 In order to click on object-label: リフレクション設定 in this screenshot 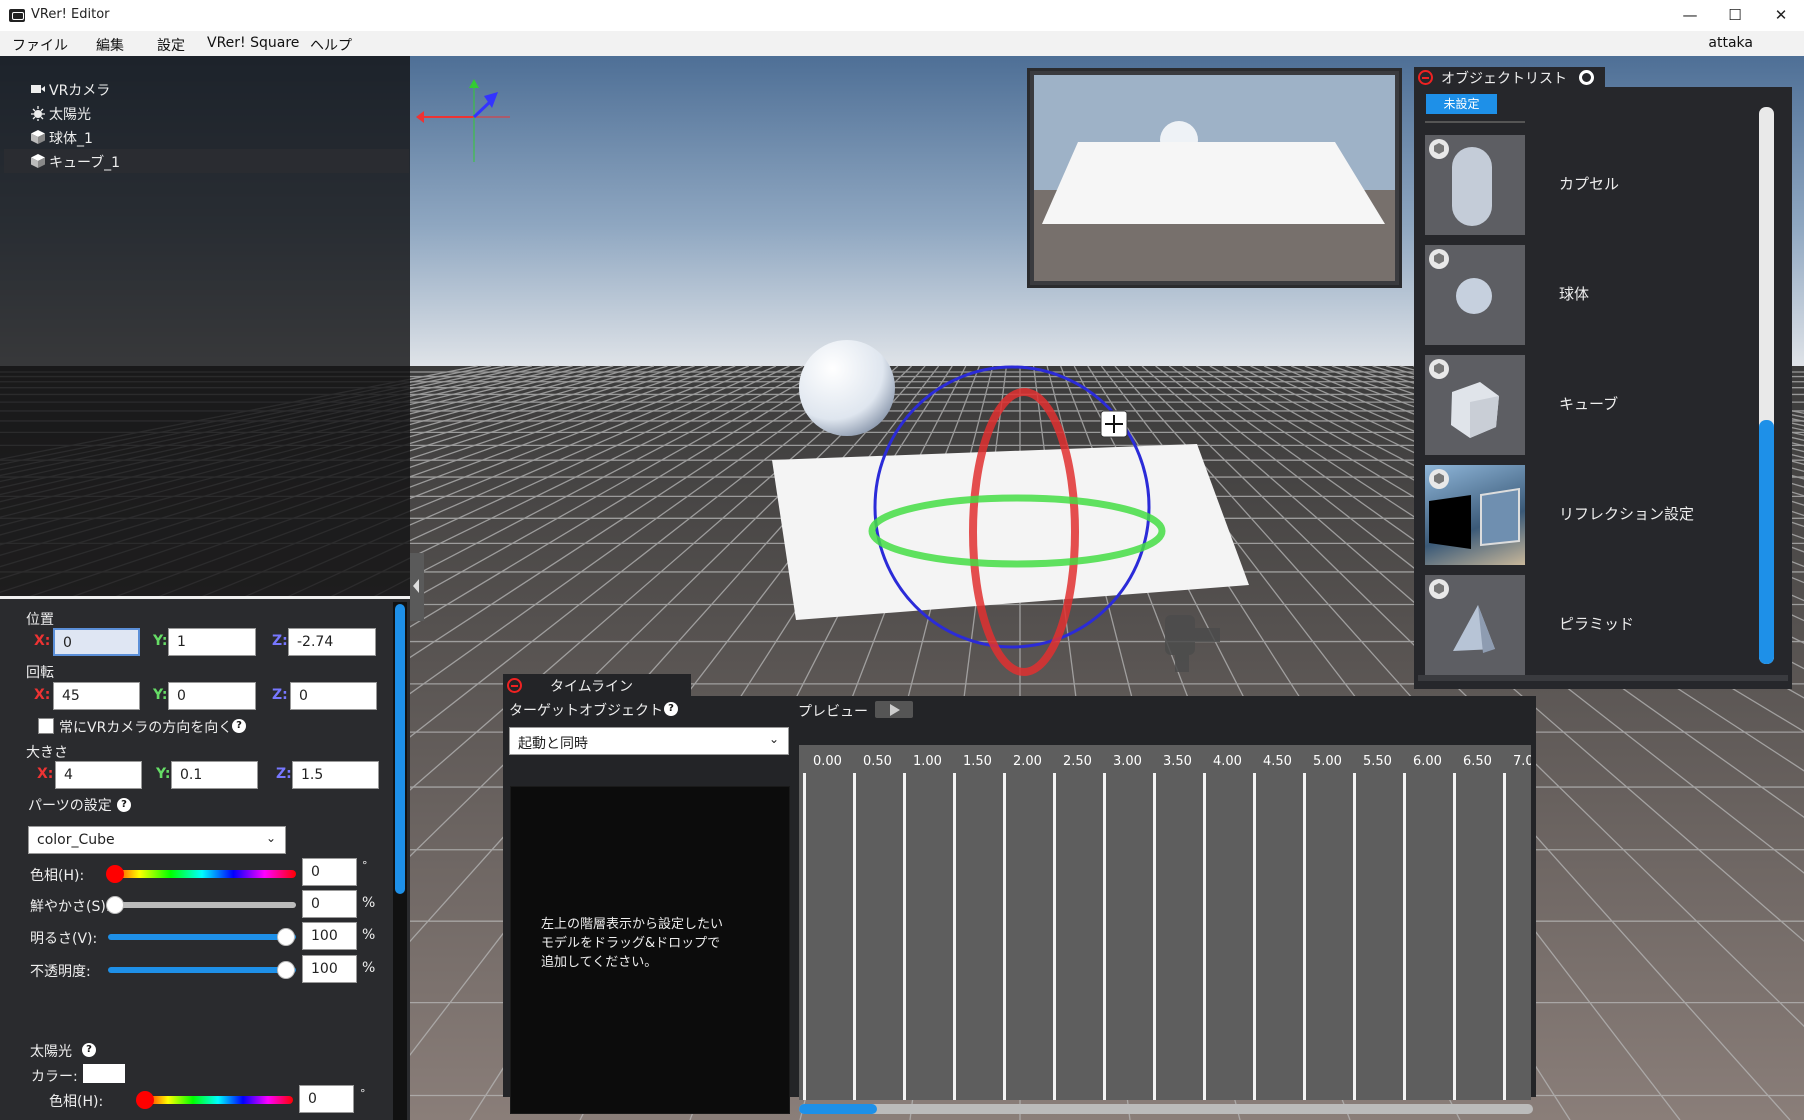, I will do `click(1626, 513)`.